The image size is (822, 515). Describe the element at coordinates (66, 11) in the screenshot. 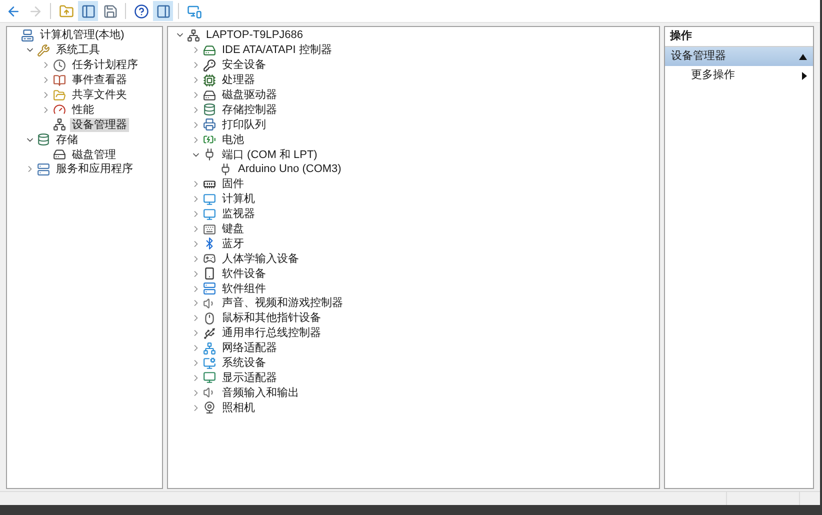

I see `folder-up-icon` at that location.